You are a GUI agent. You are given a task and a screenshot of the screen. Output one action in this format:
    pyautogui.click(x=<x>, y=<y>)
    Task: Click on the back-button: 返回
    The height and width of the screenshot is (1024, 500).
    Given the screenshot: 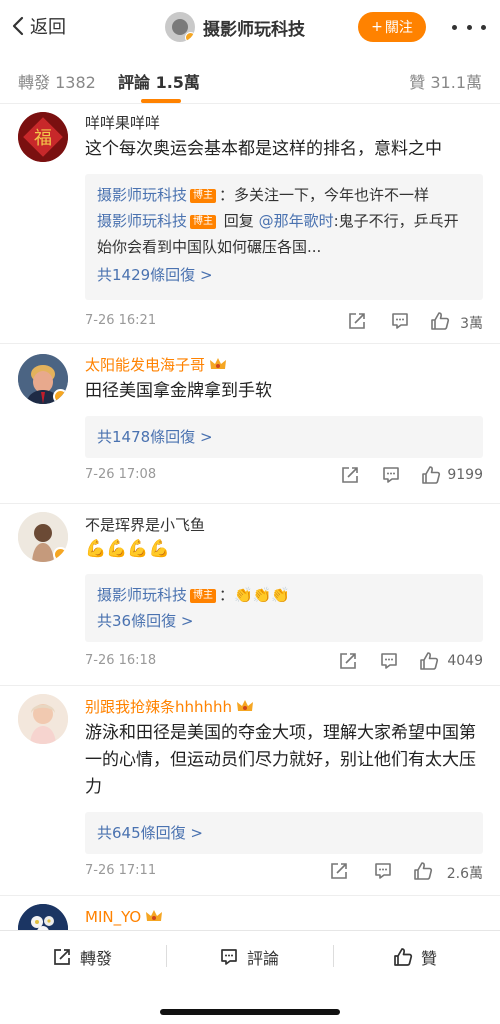 What is the action you would take?
    pyautogui.click(x=39, y=26)
    